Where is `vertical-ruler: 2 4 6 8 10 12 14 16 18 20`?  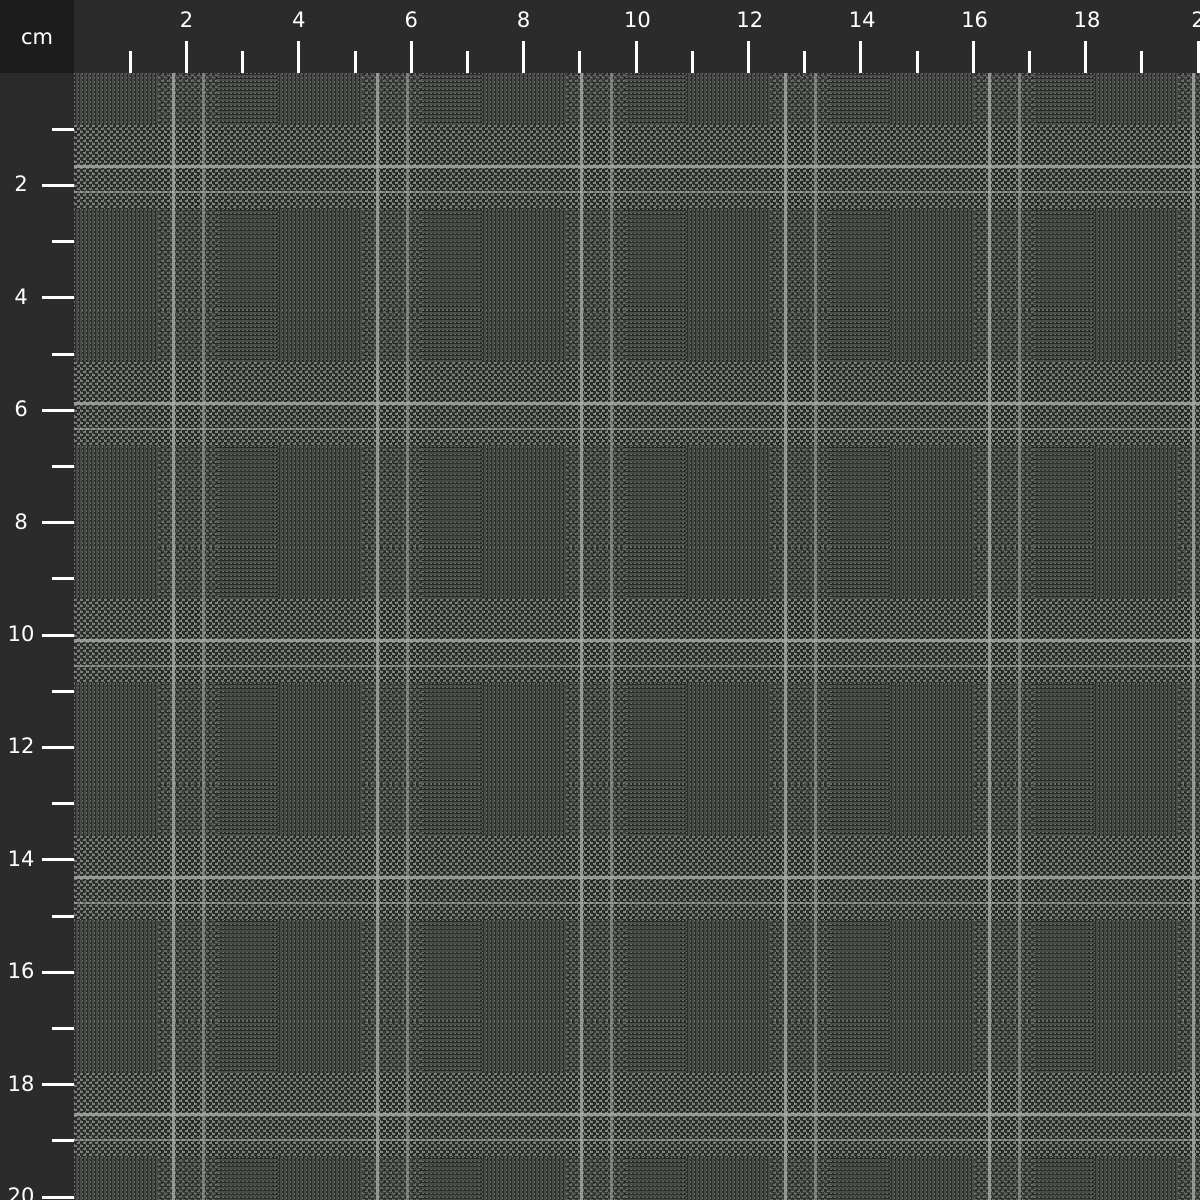
vertical-ruler: 2 4 6 8 10 12 14 16 18 20 is located at coordinates (37, 636).